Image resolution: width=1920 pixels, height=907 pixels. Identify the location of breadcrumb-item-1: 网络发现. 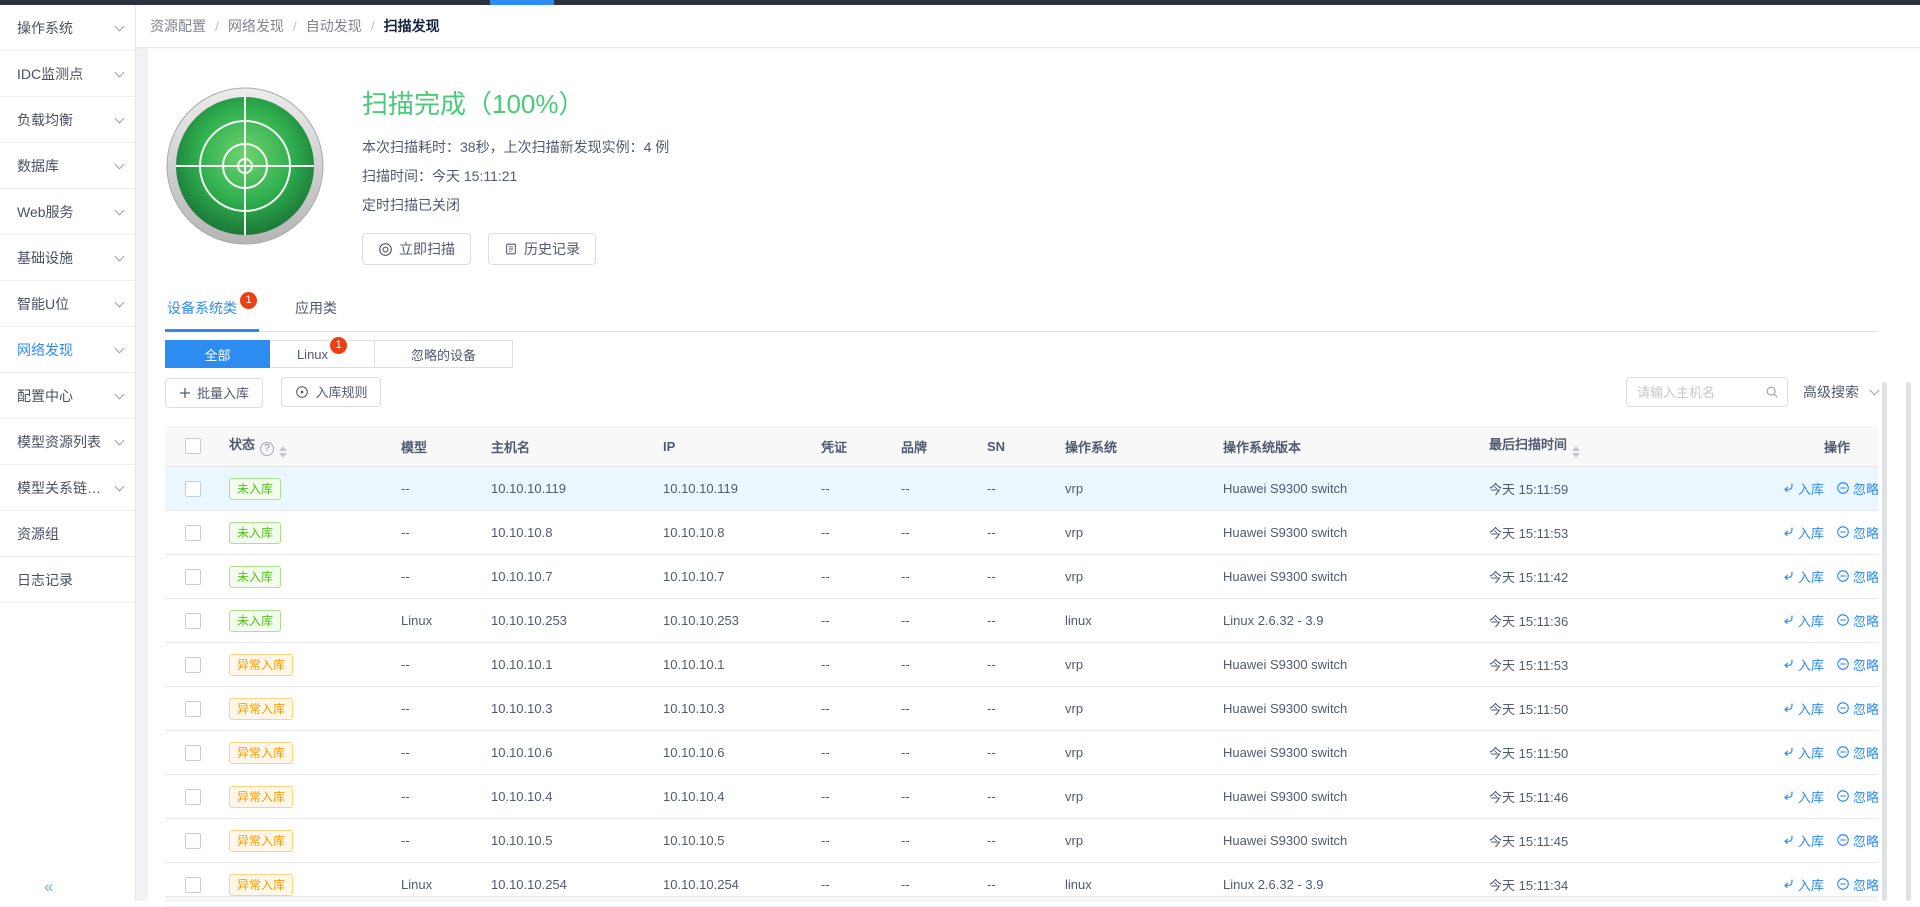
(256, 26).